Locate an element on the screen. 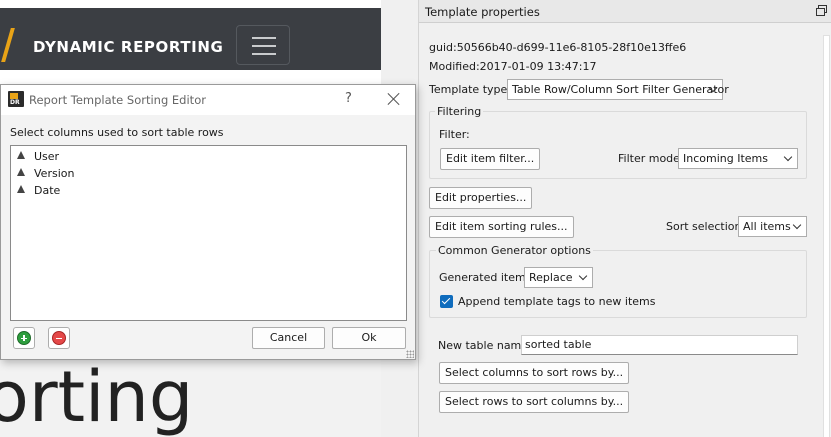 Image resolution: width=831 pixels, height=437 pixels. cancel-button: Cancel is located at coordinates (288, 338).